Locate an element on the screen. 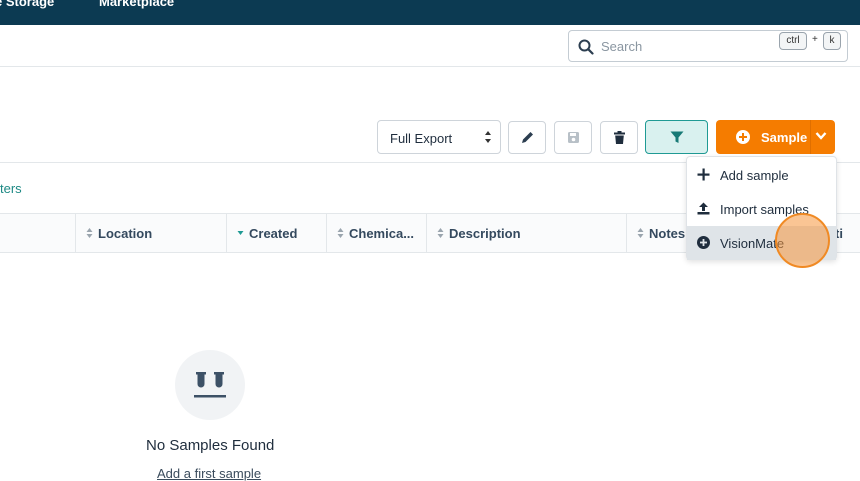 This screenshot has height=481, width=860. search-row: Search ctrl + k is located at coordinates (430, 46).